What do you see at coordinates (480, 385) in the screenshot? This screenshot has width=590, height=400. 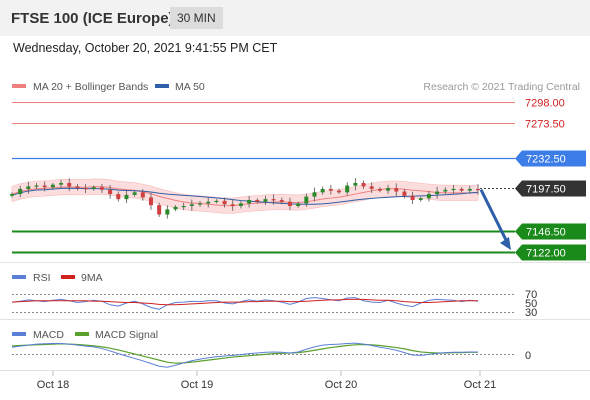 I see `x-tick-label: Oct 21` at bounding box center [480, 385].